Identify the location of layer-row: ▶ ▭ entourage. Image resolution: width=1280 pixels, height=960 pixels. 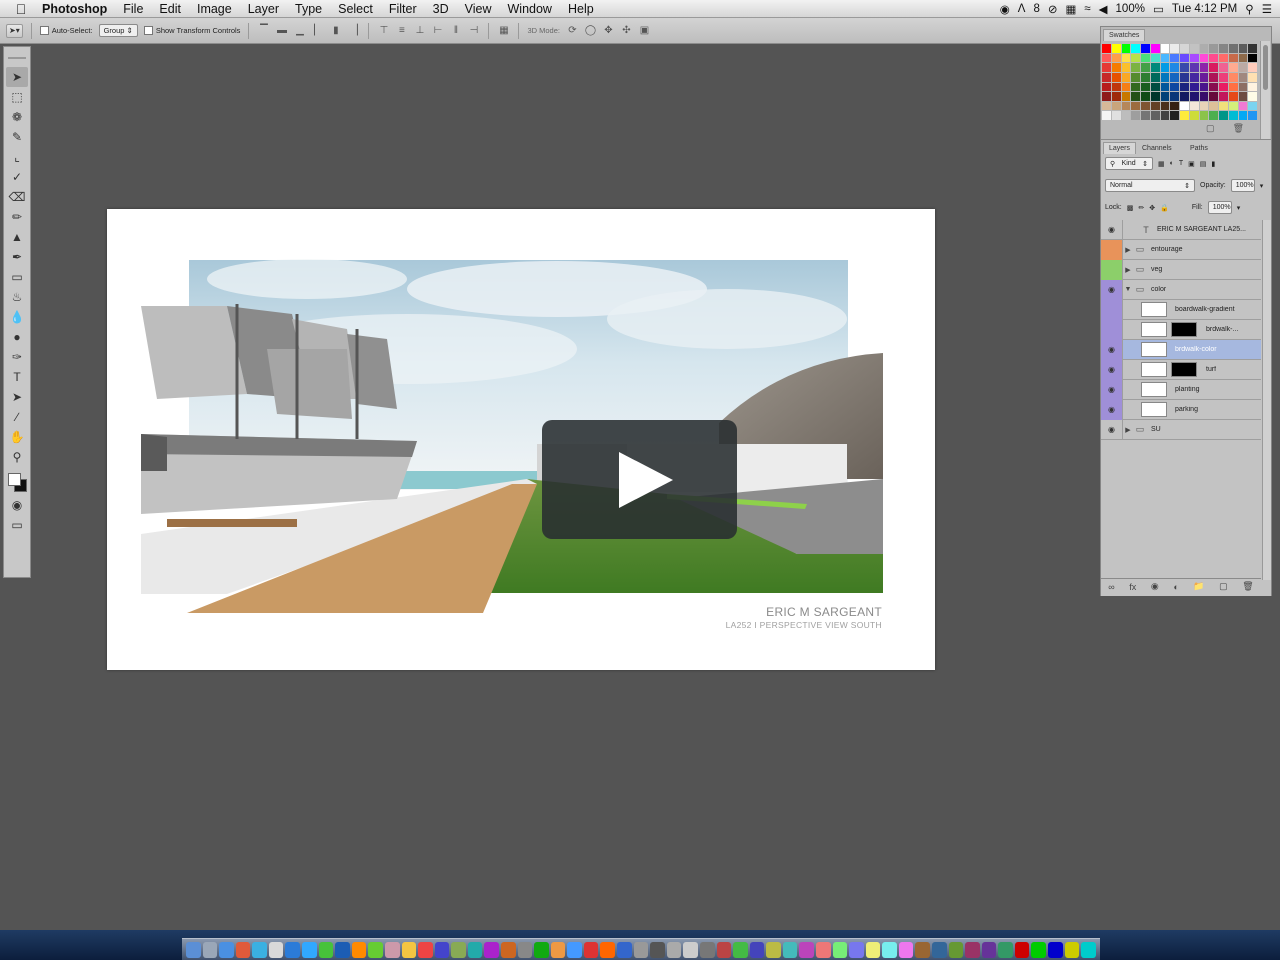
(1181, 249).